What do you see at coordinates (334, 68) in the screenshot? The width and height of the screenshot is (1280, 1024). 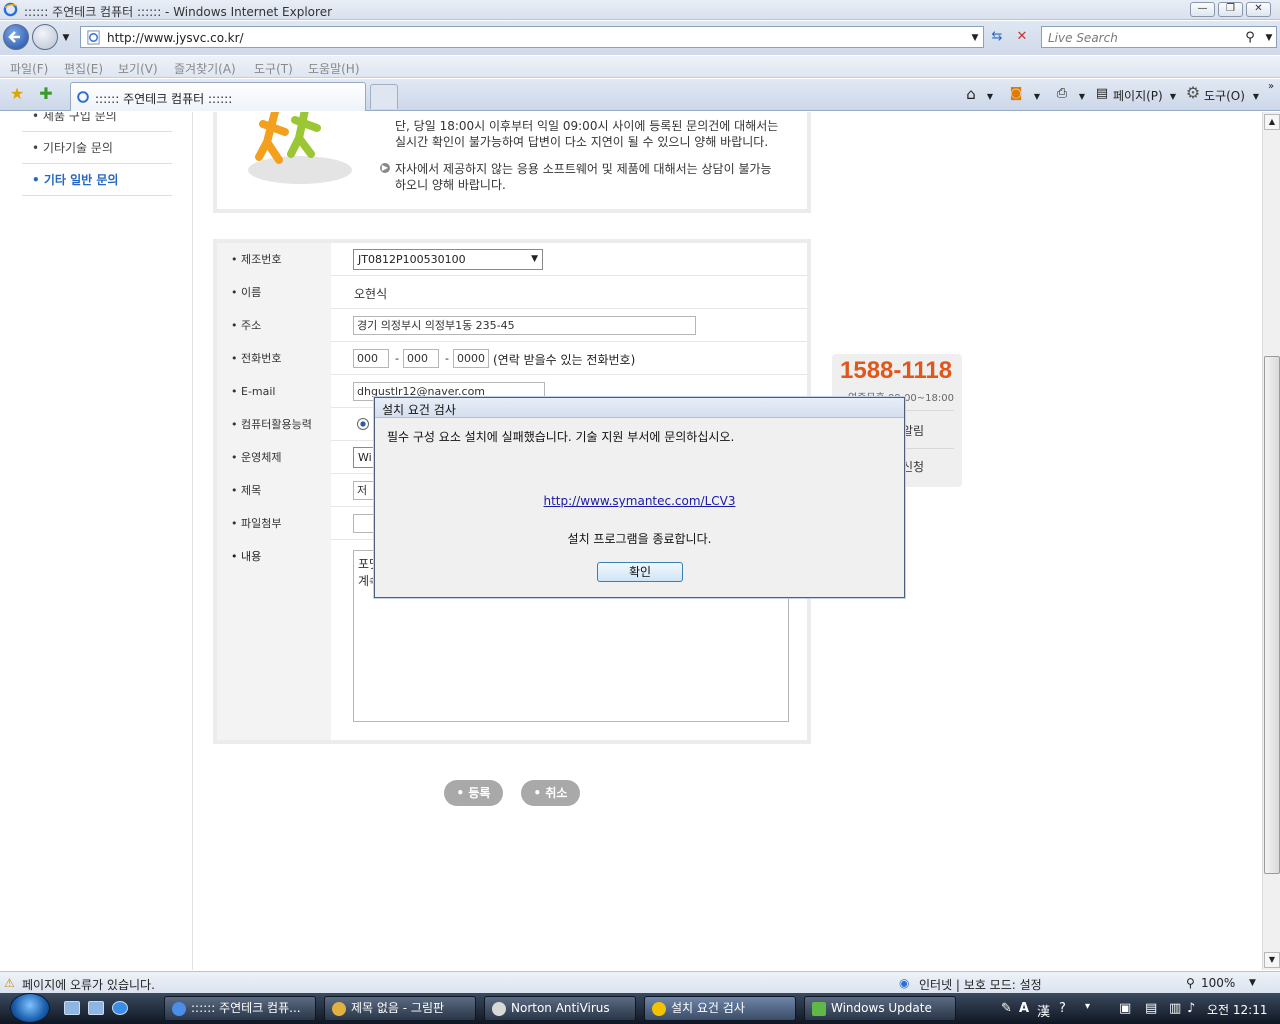 I see `menu-help: 도움말(H)` at bounding box center [334, 68].